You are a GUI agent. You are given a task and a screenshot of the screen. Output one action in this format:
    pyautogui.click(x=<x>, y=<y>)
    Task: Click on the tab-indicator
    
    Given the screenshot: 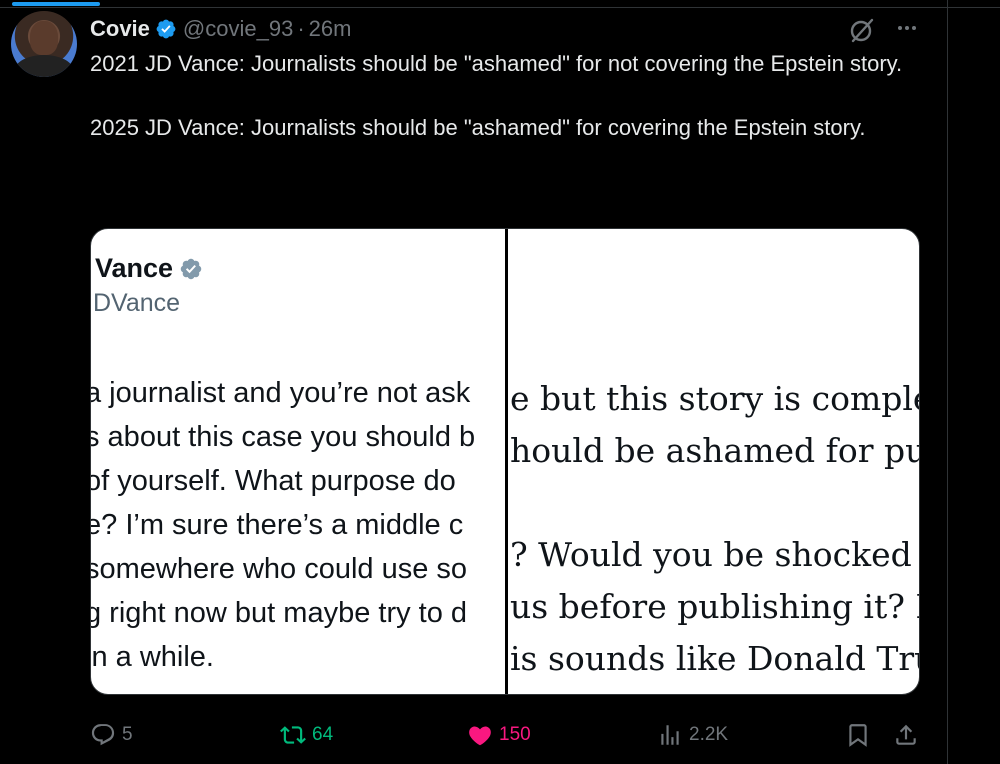 What is the action you would take?
    pyautogui.click(x=56, y=4)
    